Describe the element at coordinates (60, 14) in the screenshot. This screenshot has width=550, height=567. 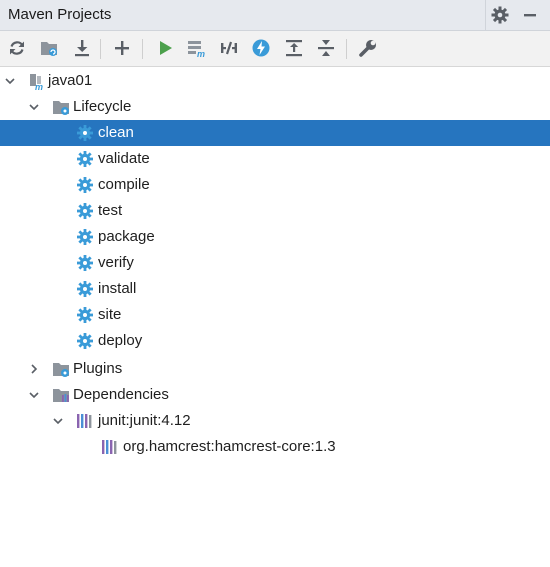
I see `panel-title: Maven Projects` at that location.